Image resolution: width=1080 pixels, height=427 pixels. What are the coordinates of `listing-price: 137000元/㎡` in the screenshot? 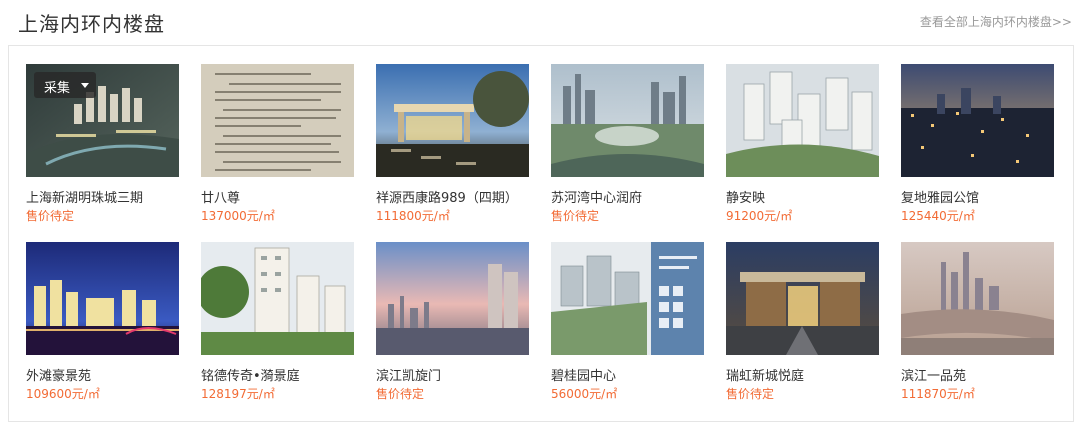 It's located at (238, 216).